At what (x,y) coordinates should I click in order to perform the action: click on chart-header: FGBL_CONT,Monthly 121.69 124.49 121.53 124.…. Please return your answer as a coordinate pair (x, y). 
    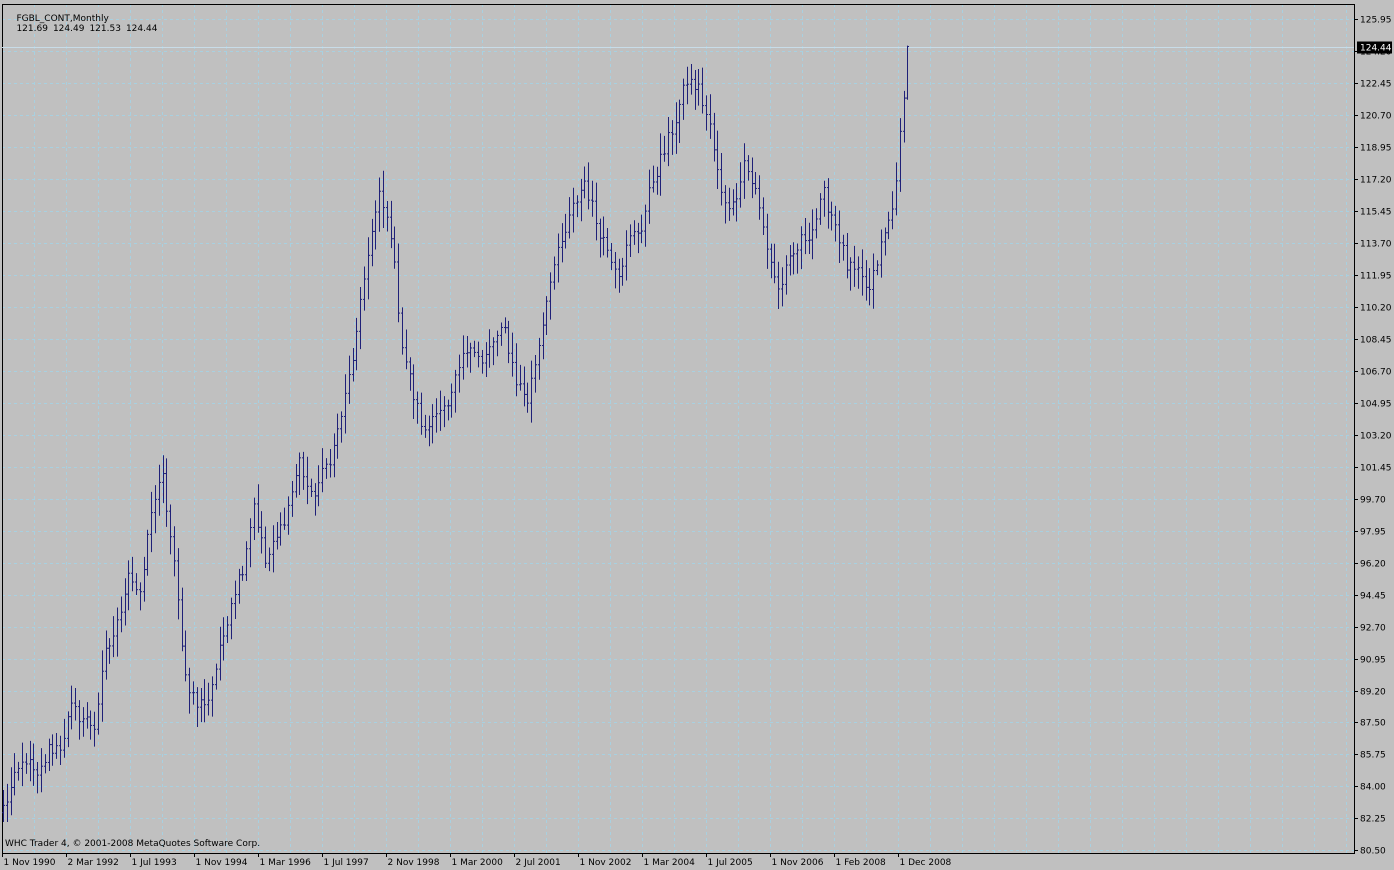
    Looking at the image, I should click on (83, 24).